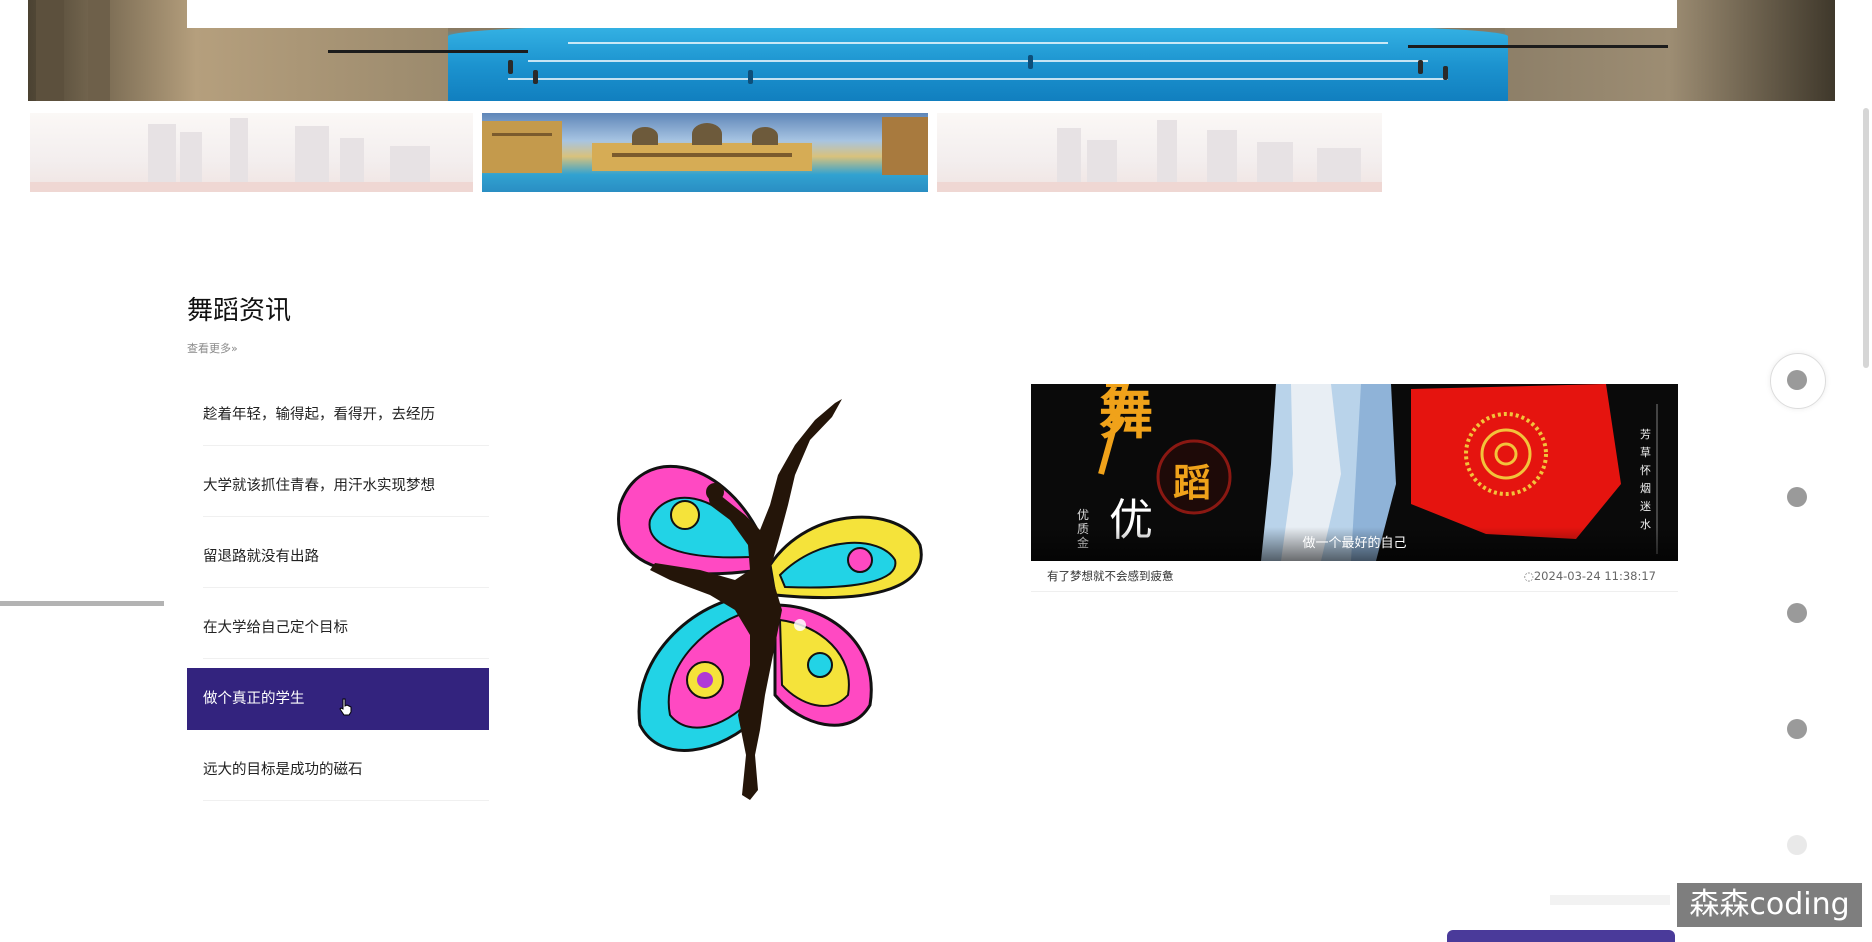  What do you see at coordinates (82, 603) in the screenshot?
I see `left-edge-bar` at bounding box center [82, 603].